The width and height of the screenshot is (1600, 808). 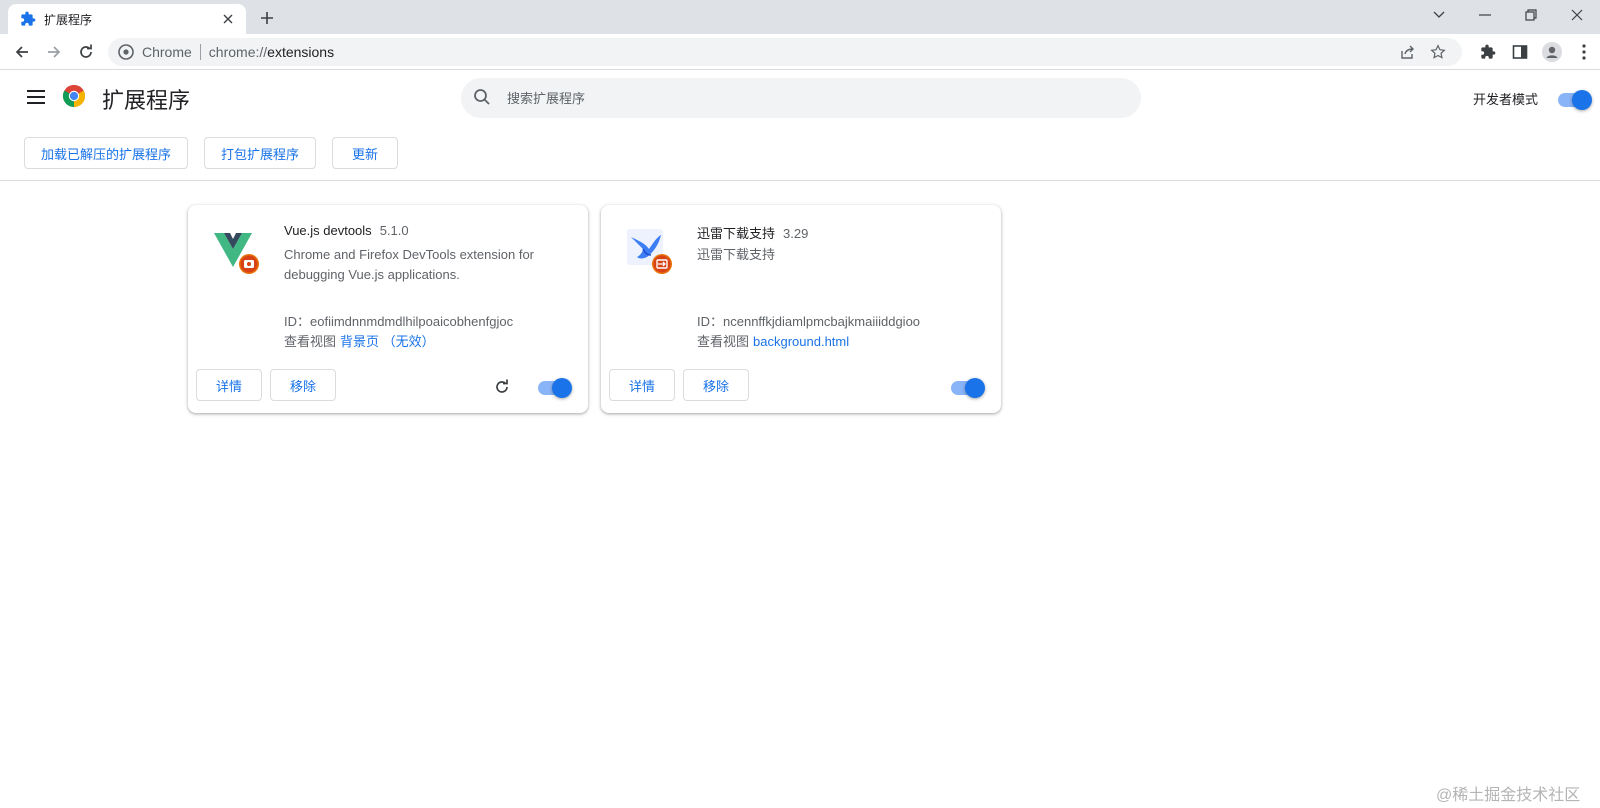 What do you see at coordinates (68, 19) in the screenshot?
I see `tab-title: 扩展程序` at bounding box center [68, 19].